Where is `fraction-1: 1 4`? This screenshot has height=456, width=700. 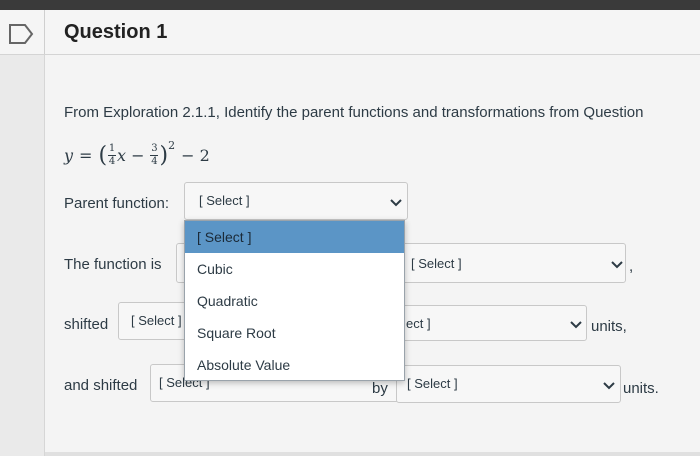 fraction-1: 1 4 is located at coordinates (112, 154).